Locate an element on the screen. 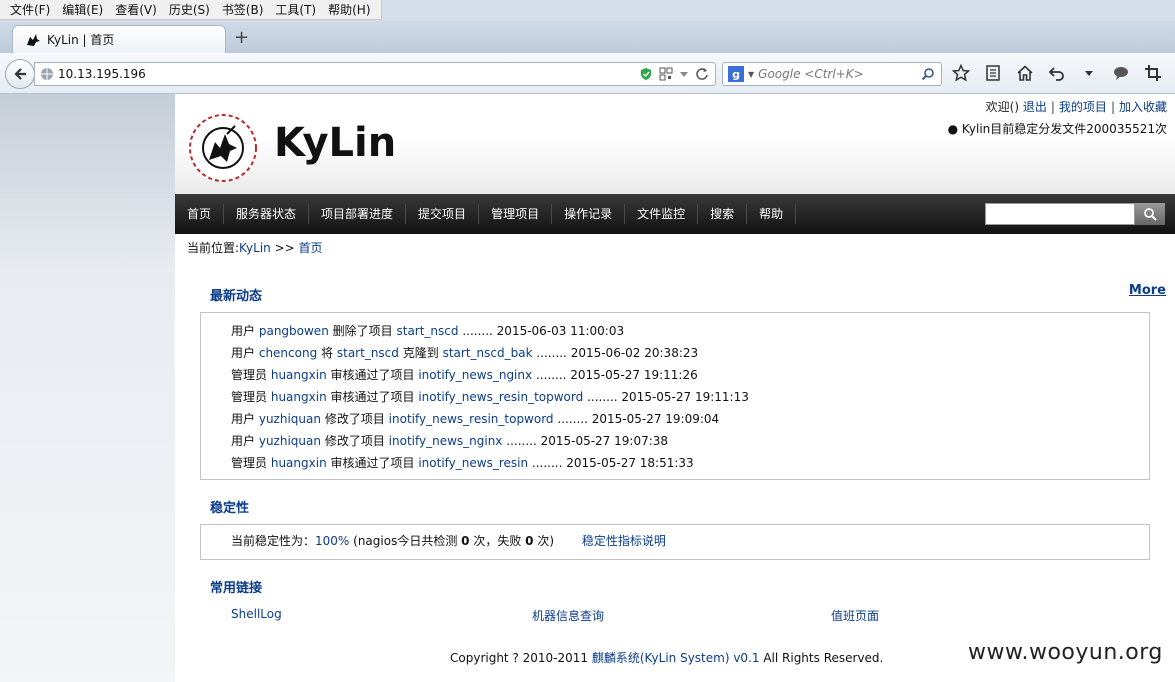  bookmarks-list-icon is located at coordinates (993, 73).